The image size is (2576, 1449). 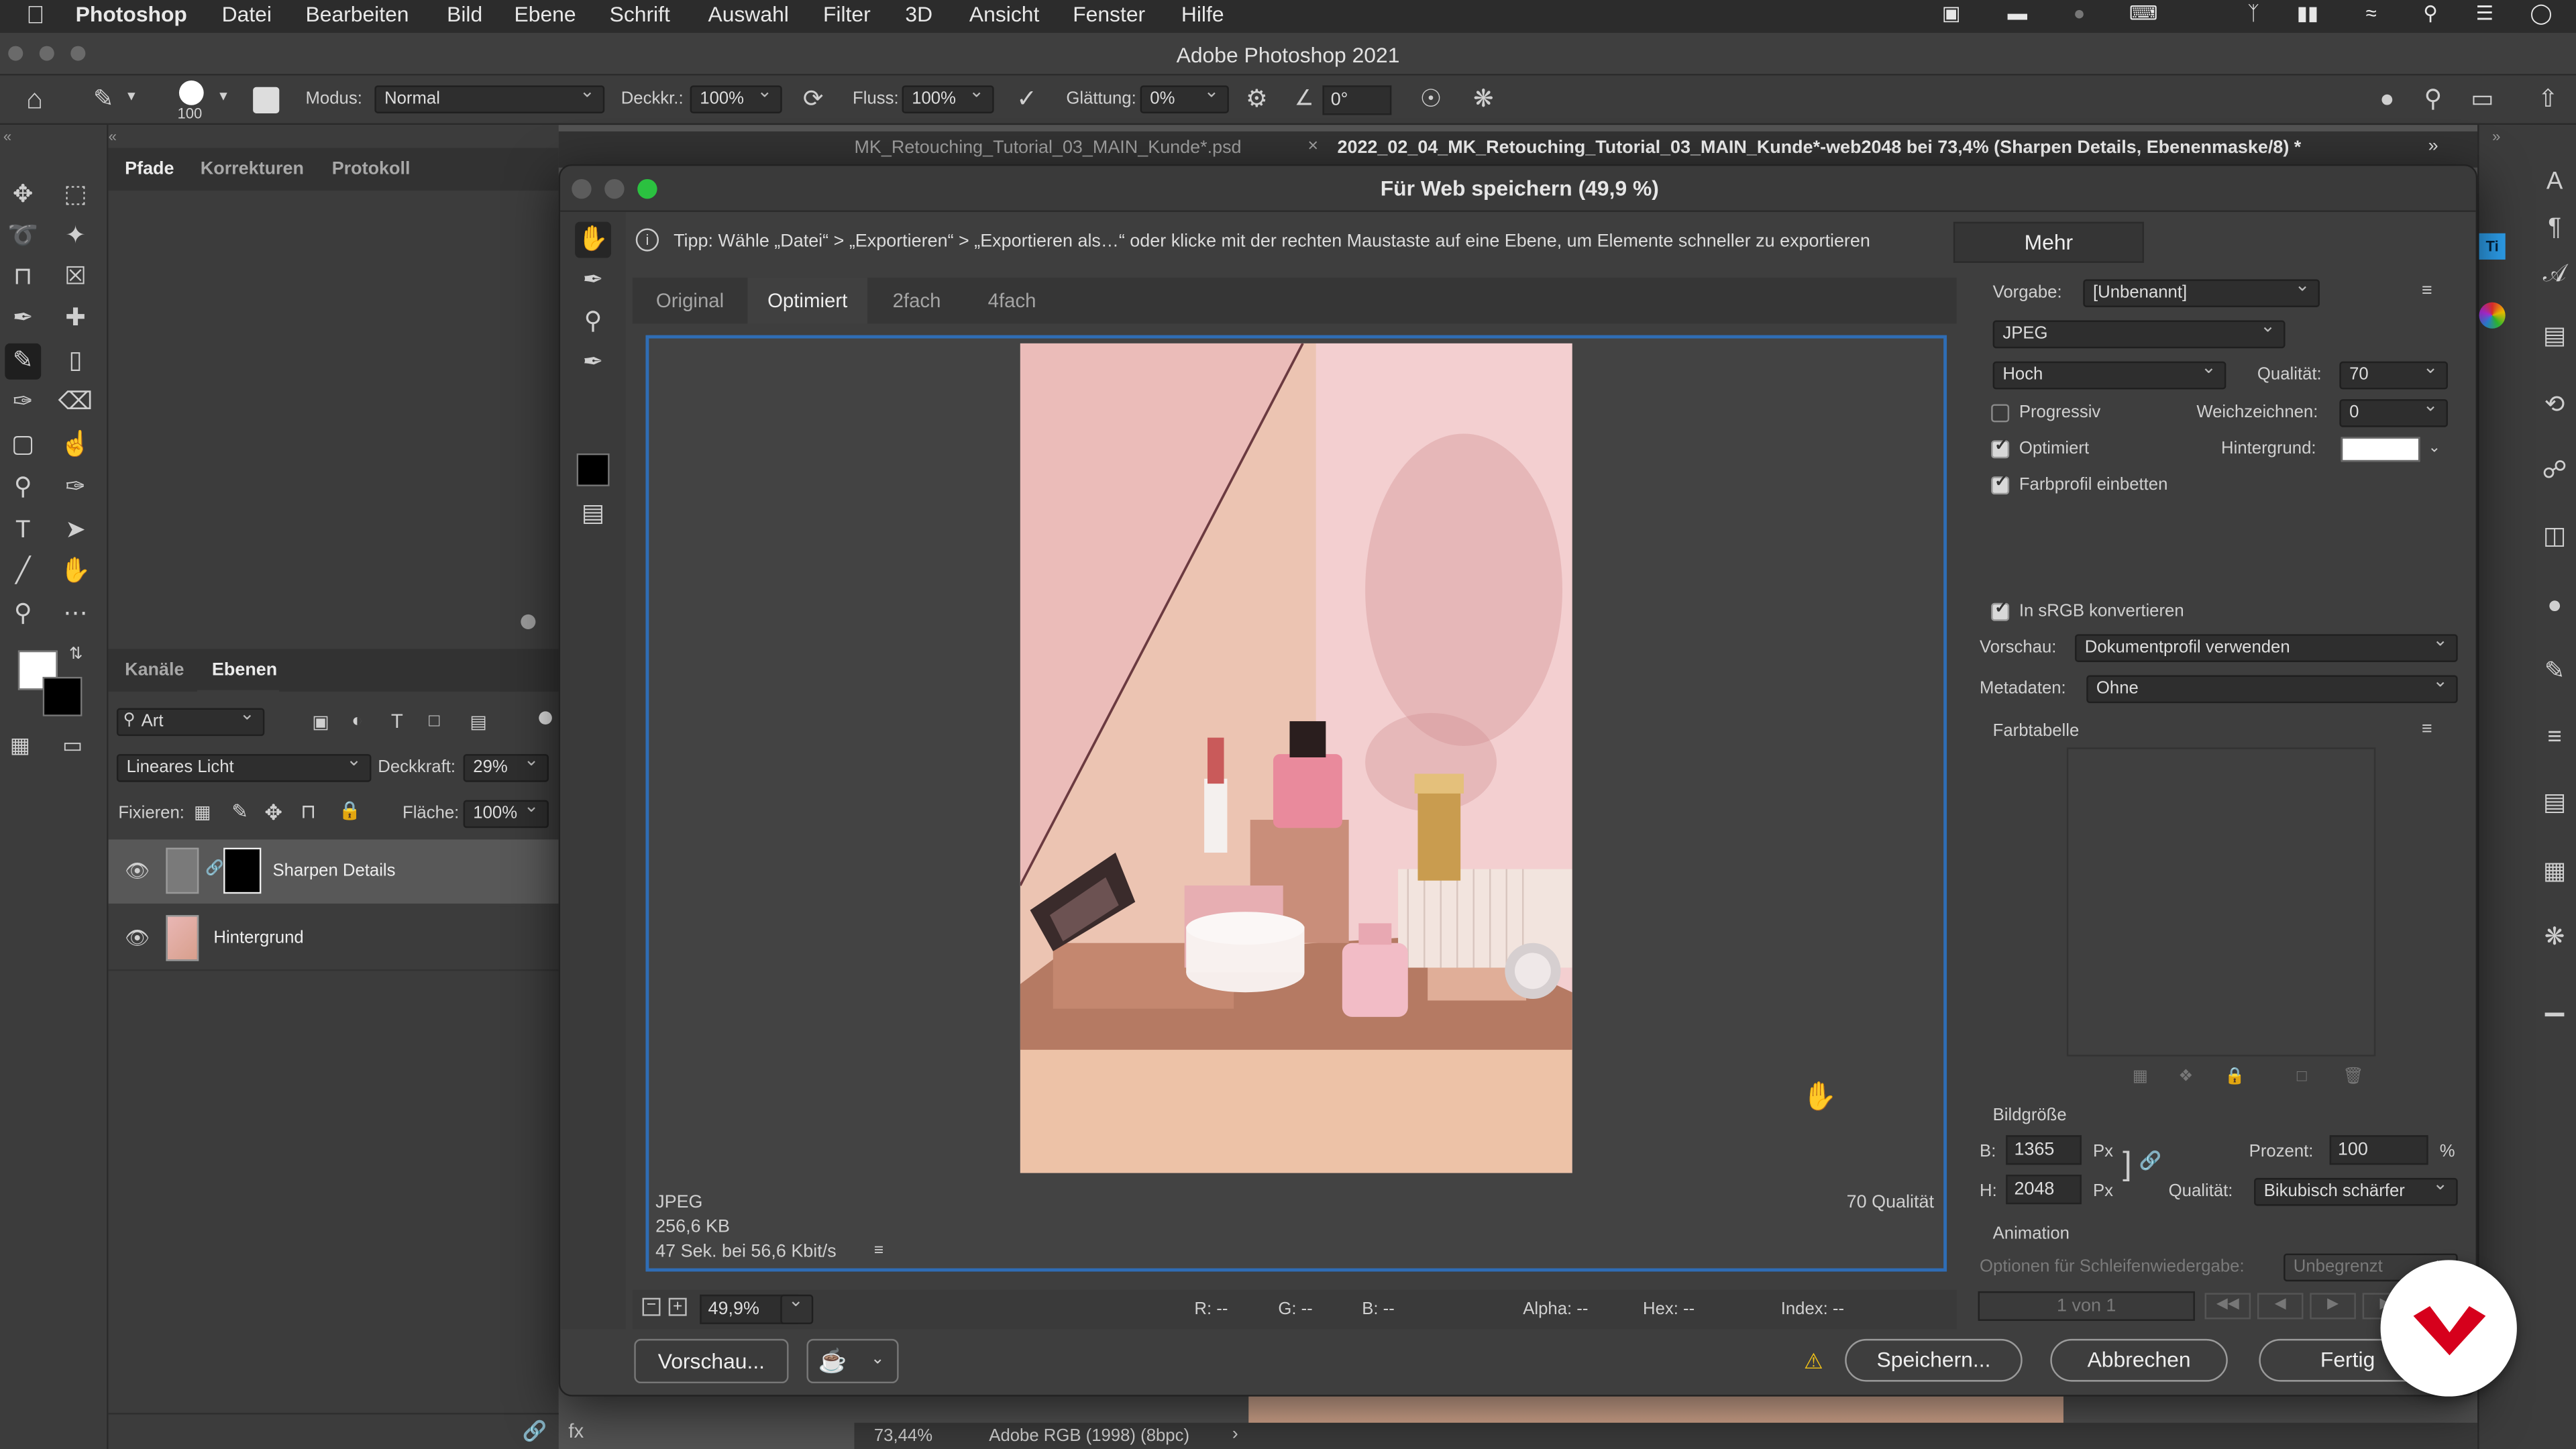 I want to click on cancel-button: Abbrechen, so click(x=2139, y=1360).